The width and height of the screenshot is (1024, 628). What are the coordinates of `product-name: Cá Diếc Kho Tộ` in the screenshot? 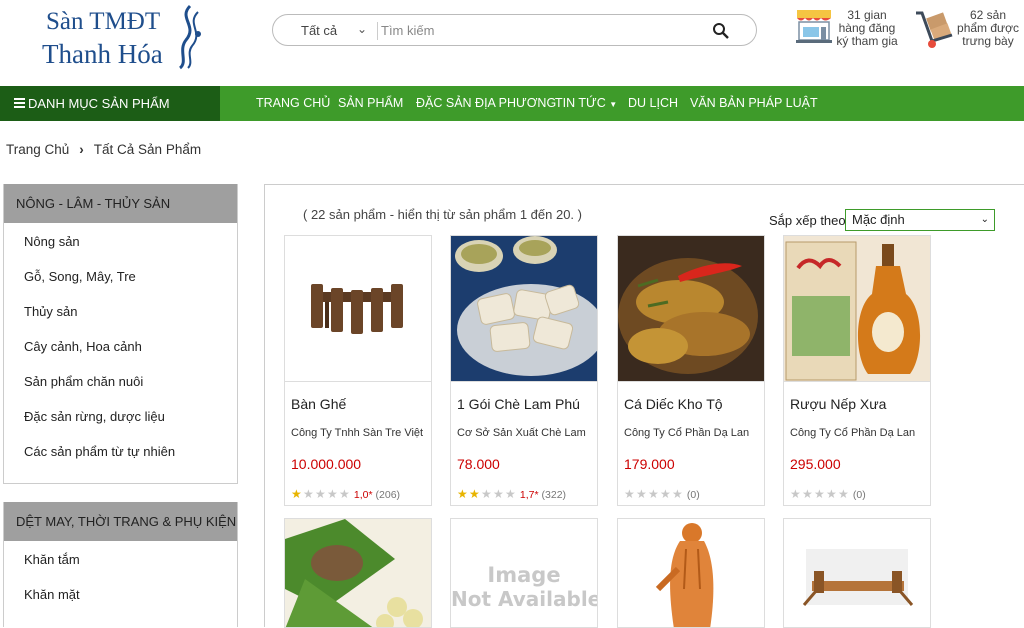 It's located at (673, 404).